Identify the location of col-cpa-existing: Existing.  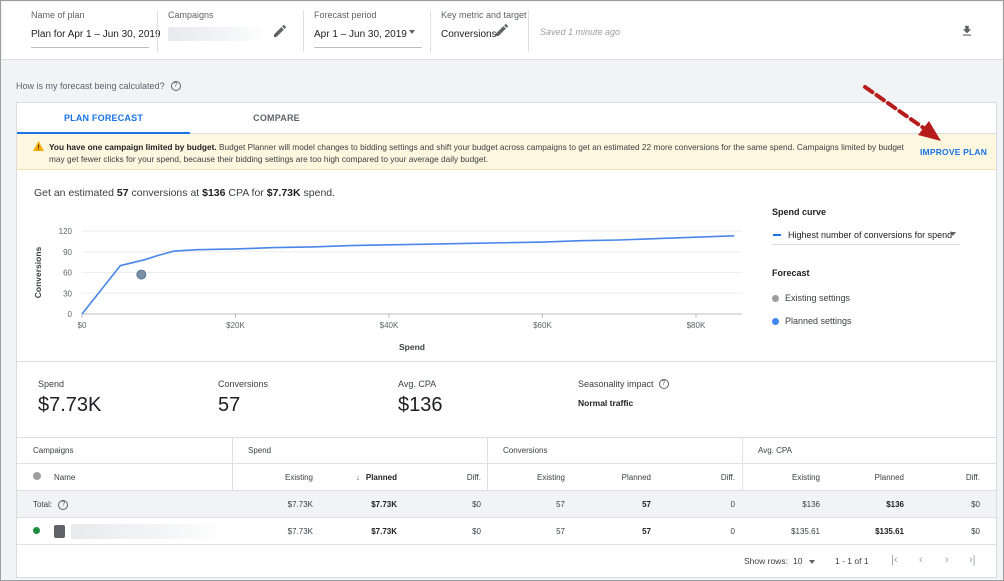
(786, 477).